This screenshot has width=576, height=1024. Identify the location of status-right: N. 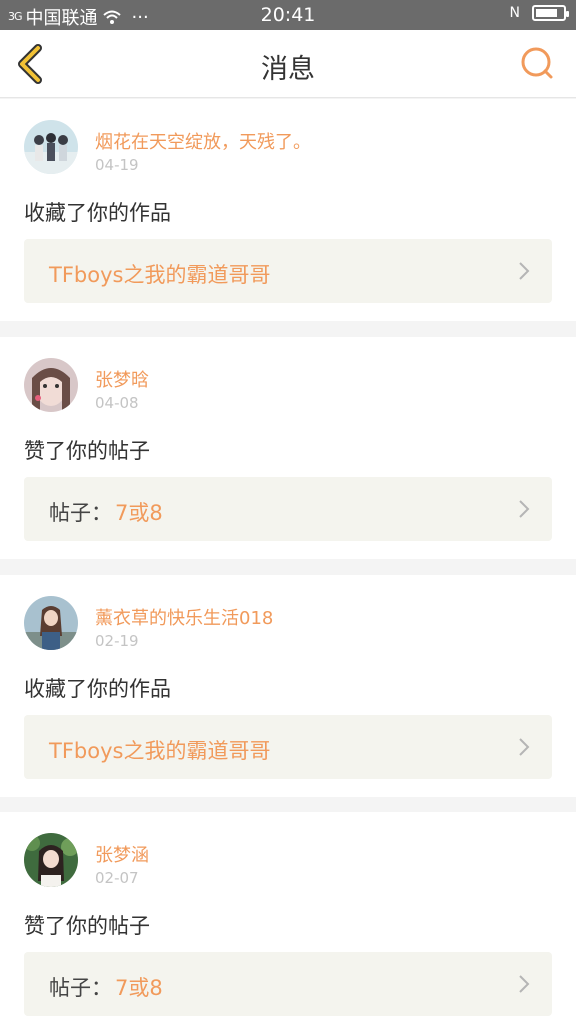
(539, 13).